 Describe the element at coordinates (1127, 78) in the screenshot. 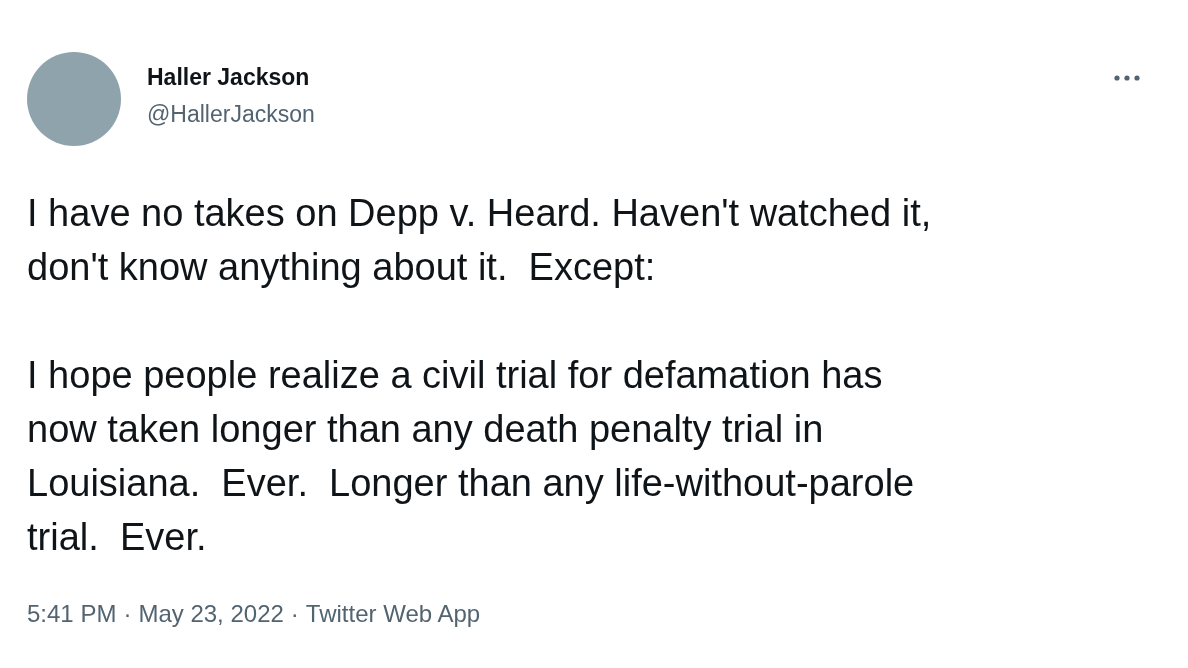

I see `more-options-icon` at that location.